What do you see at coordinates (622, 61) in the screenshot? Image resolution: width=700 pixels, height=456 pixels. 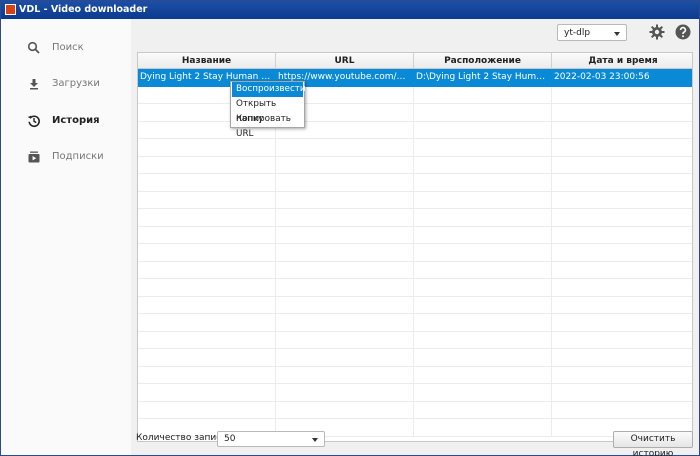 I see `column-header-datetime: Дата и время` at bounding box center [622, 61].